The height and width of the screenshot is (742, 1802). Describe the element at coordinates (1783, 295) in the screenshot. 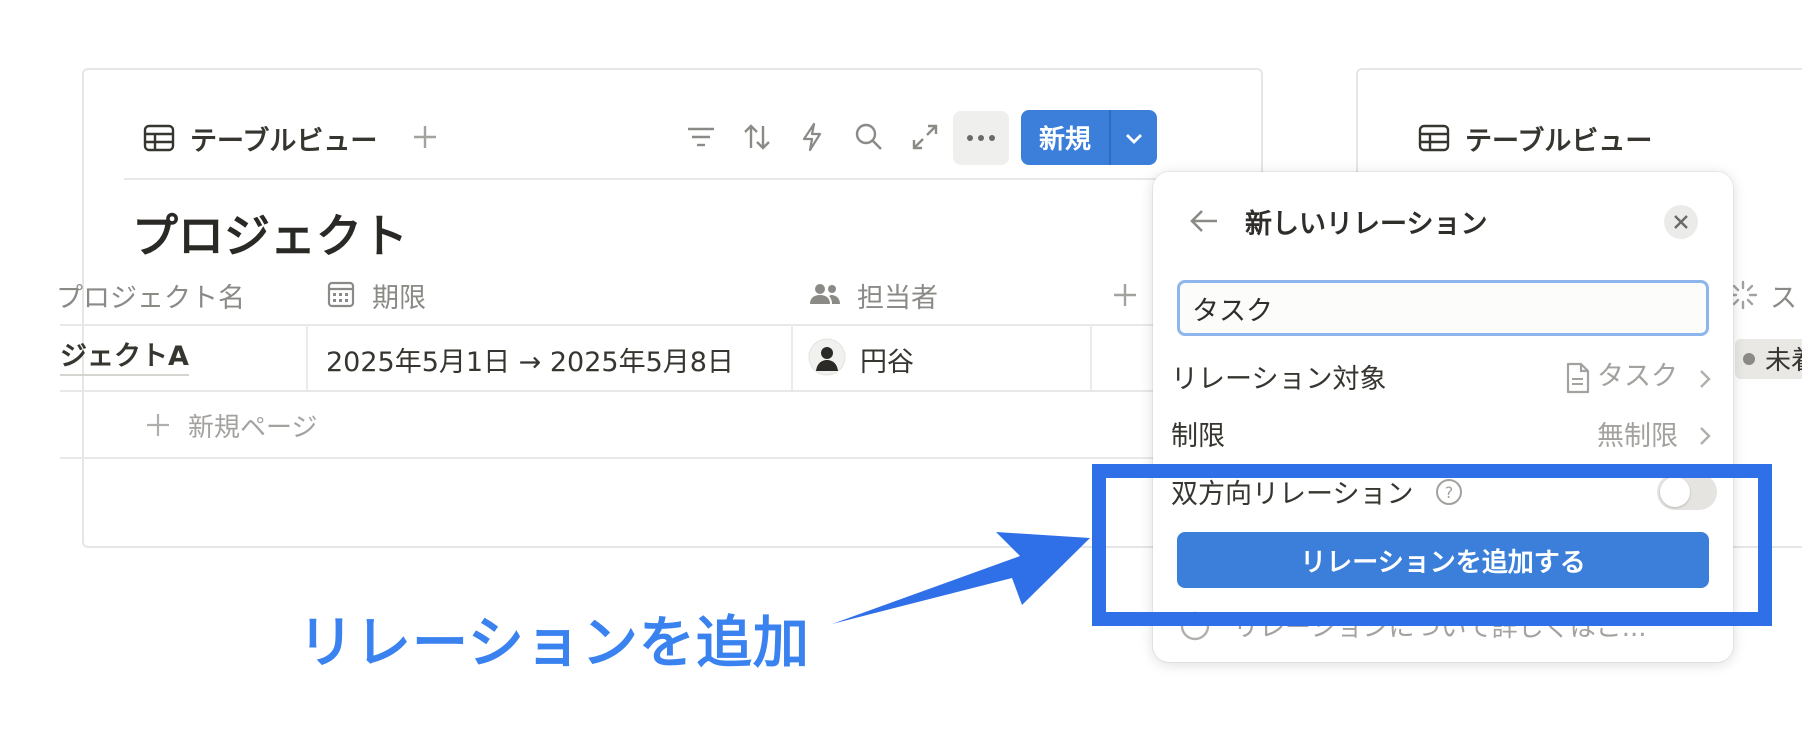

I see `column-header-status: ス` at that location.